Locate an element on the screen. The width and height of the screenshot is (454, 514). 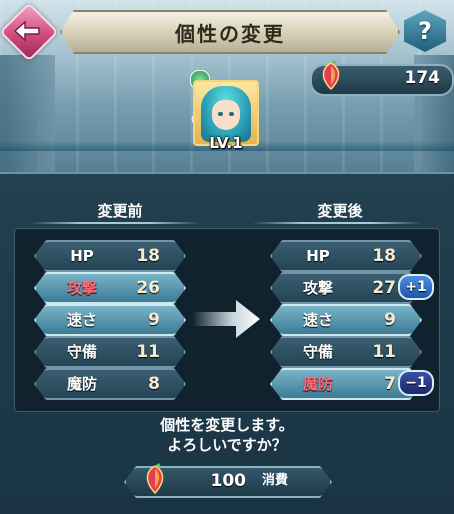
help-icon: ? is located at coordinates (425, 31).